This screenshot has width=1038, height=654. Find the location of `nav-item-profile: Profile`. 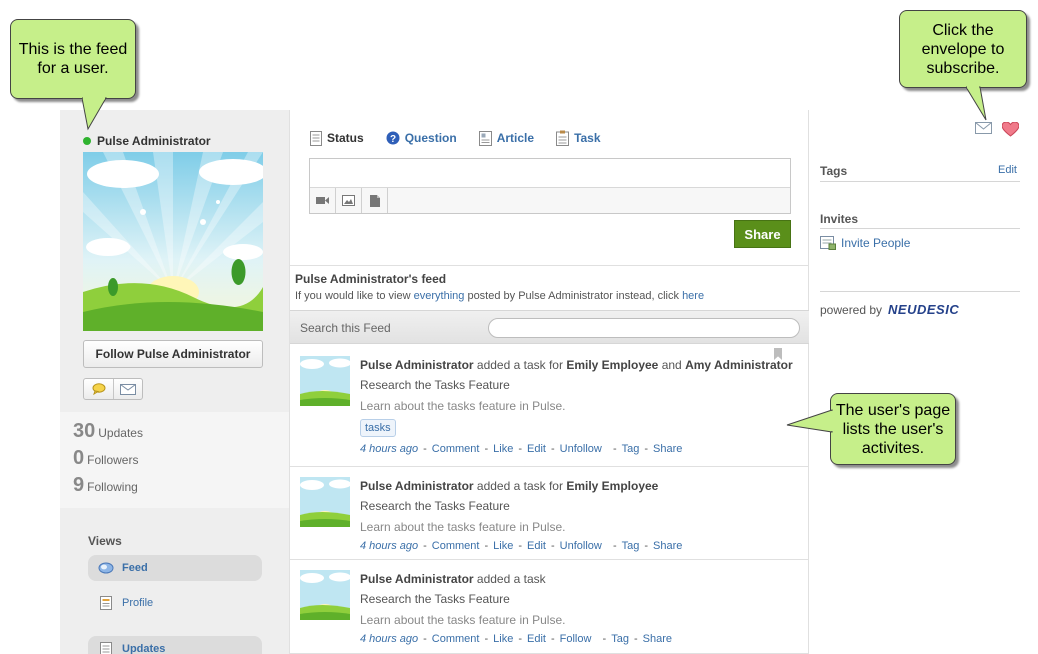

nav-item-profile: Profile is located at coordinates (175, 603).